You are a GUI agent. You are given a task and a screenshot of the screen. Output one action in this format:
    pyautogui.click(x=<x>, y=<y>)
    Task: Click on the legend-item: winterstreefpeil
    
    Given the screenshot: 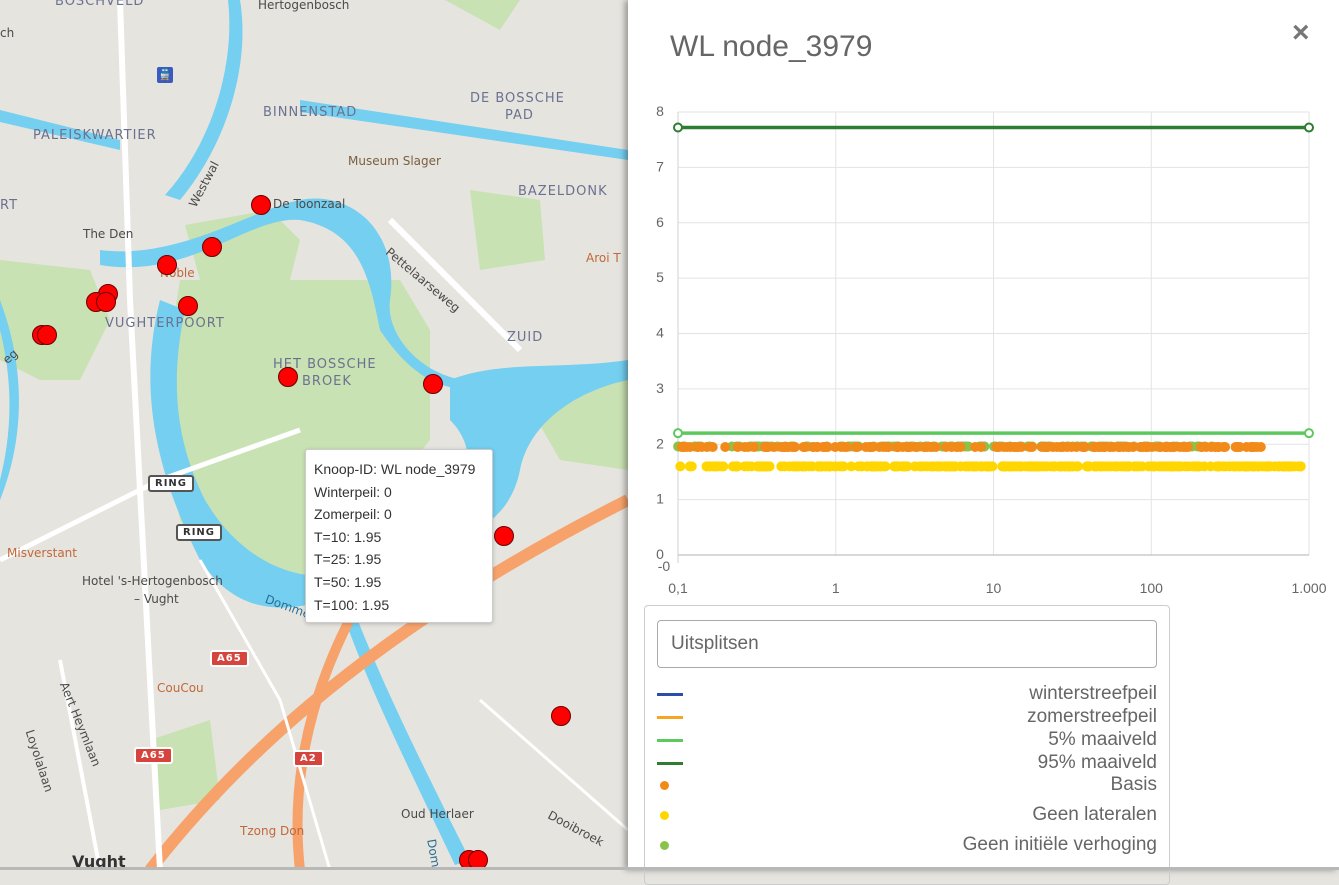 What is the action you would take?
    pyautogui.click(x=907, y=694)
    